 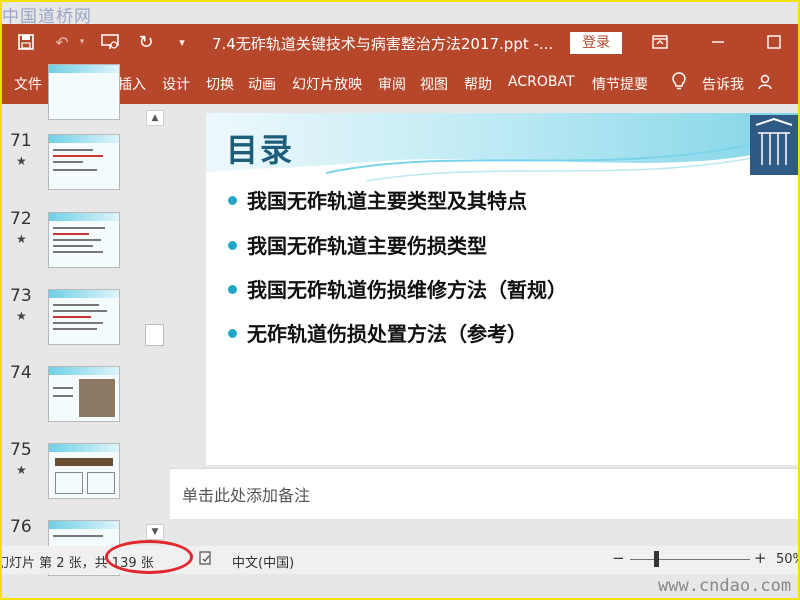 I want to click on tab-insert: 插入, so click(x=132, y=84).